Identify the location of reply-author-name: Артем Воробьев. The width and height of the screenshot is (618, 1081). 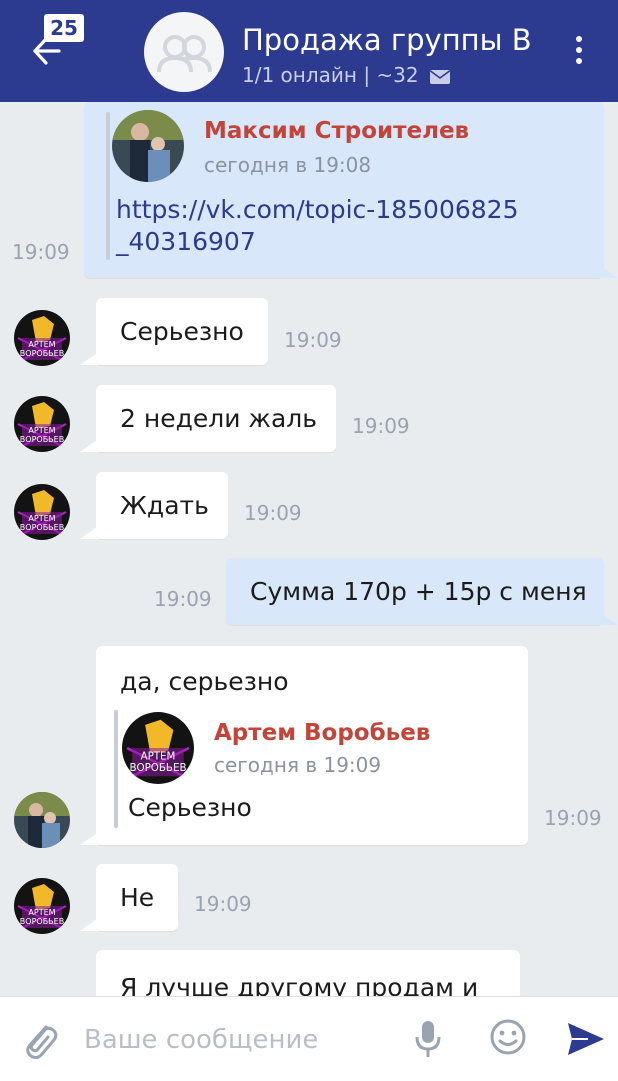
(322, 733).